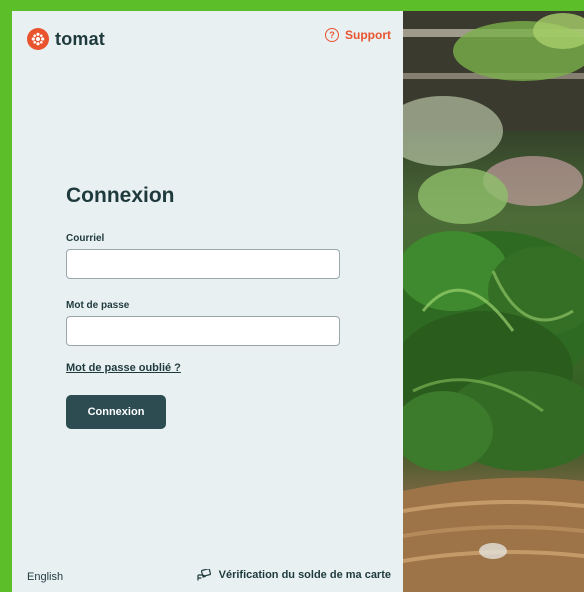 The image size is (584, 592). Describe the element at coordinates (304, 575) in the screenshot. I see `card-balance-label: Vérification du solde de ma carte` at that location.